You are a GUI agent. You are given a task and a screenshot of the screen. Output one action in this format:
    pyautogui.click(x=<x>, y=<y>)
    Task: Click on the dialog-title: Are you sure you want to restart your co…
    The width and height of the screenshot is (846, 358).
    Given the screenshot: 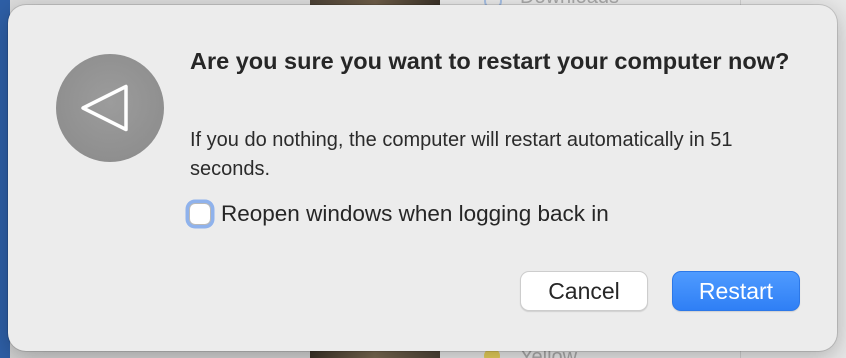 What is the action you would take?
    pyautogui.click(x=490, y=61)
    